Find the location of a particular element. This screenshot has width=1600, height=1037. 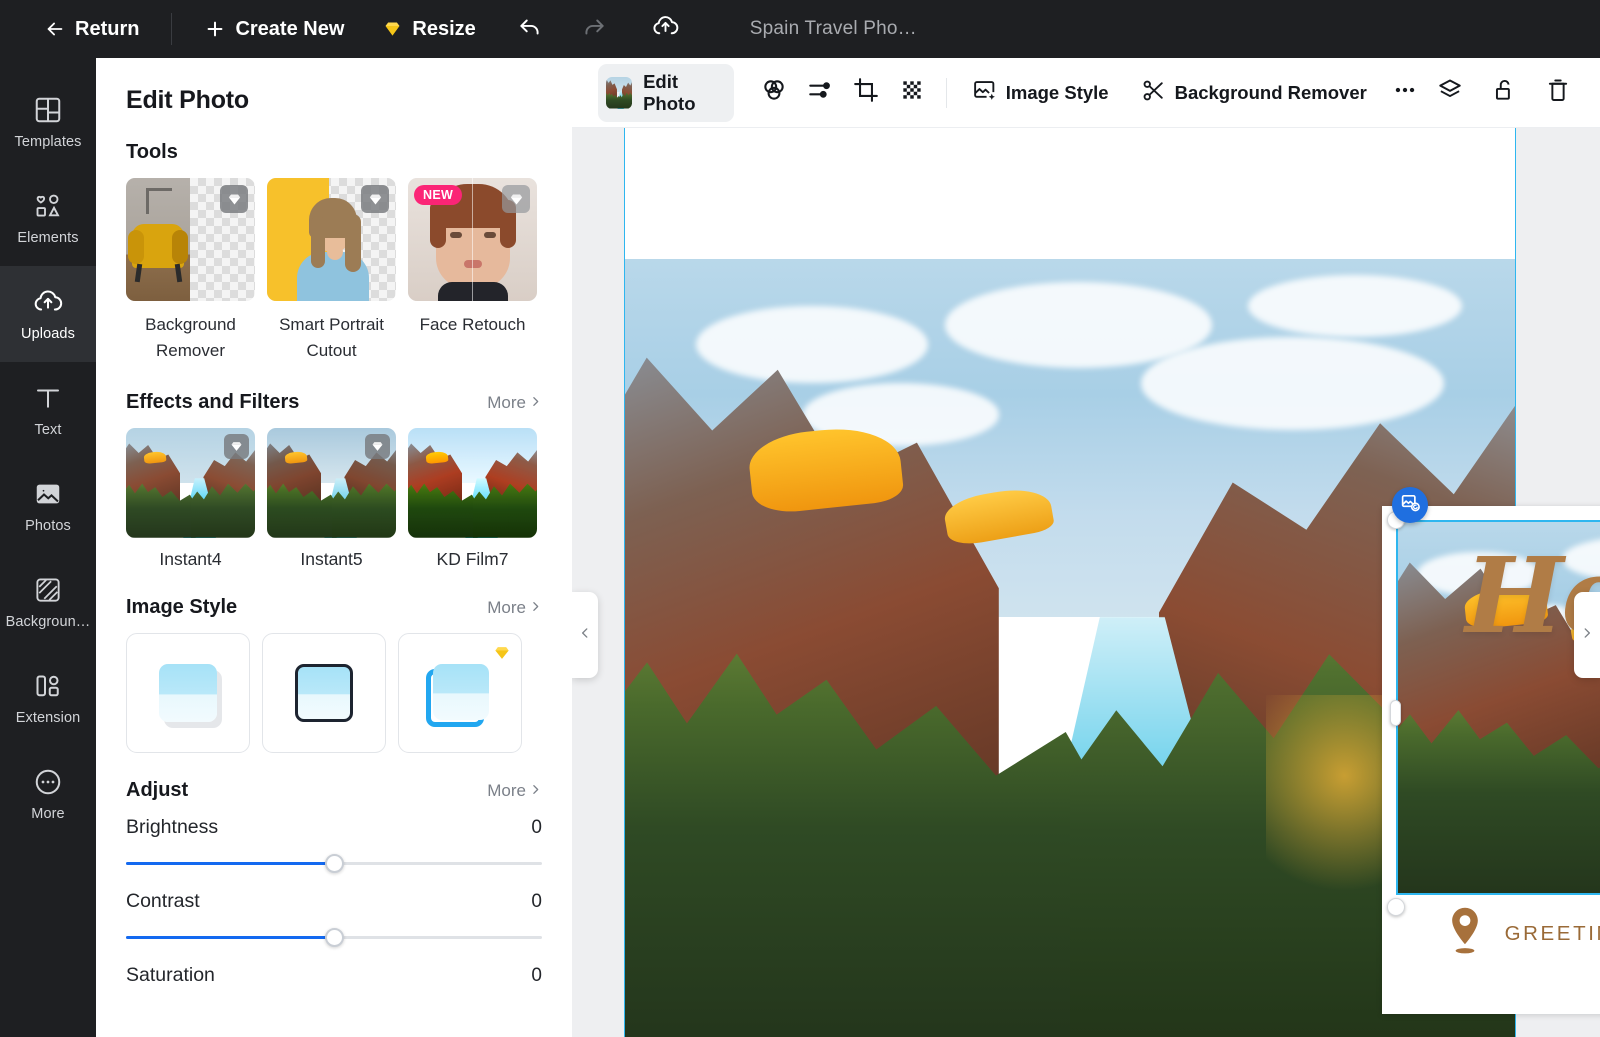

effects-more-link: More is located at coordinates (514, 403).